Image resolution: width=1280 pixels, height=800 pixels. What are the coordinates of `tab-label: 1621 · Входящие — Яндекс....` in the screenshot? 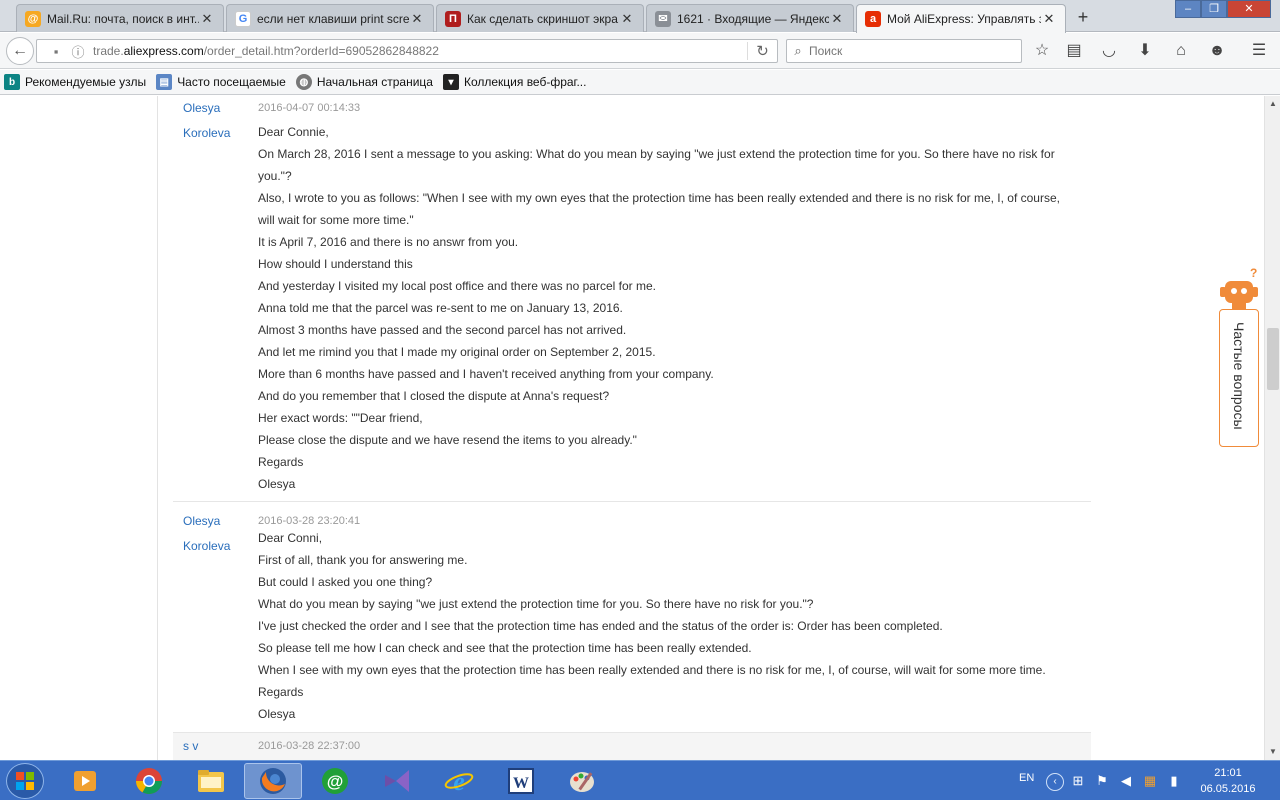 It's located at (753, 18).